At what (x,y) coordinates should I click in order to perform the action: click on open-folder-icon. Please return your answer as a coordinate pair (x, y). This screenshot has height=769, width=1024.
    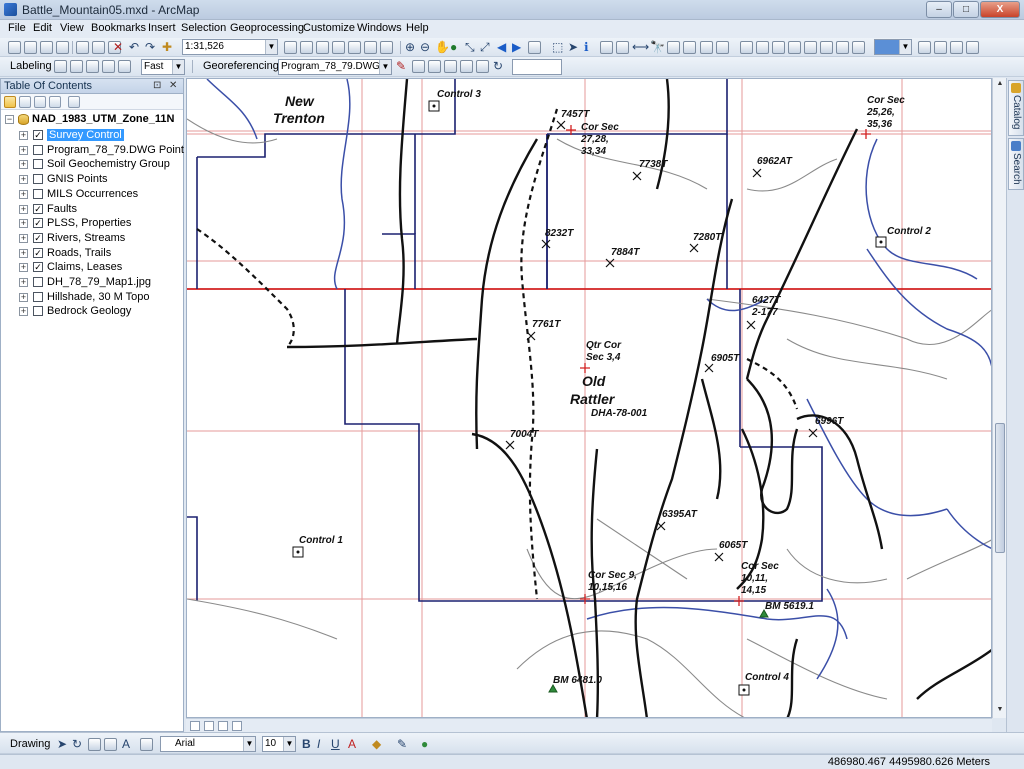
    Looking at the image, I should click on (30, 47).